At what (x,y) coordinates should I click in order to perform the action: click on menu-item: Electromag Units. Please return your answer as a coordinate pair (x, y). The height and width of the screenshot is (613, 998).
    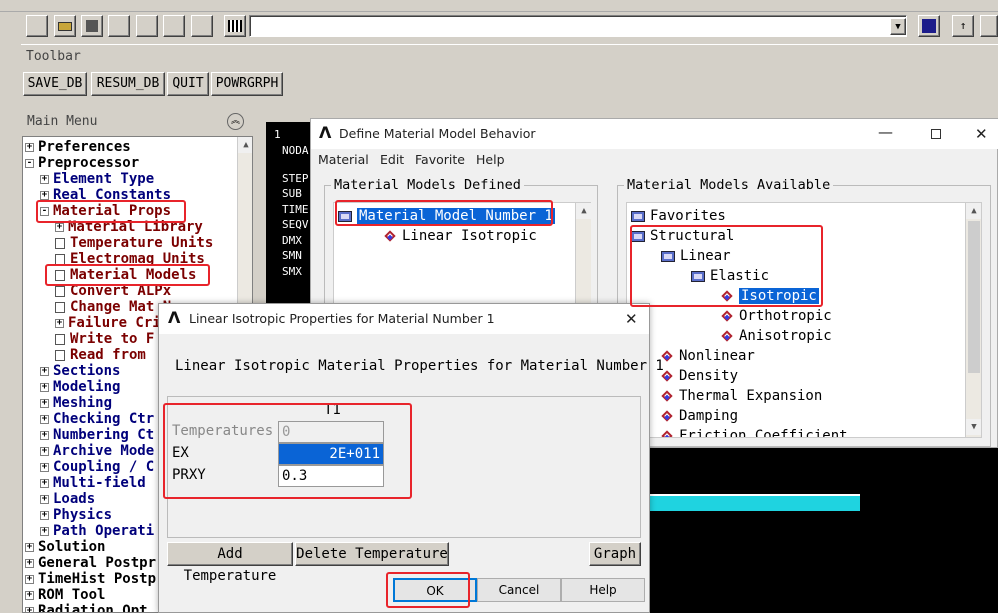
    Looking at the image, I should click on (130, 259).